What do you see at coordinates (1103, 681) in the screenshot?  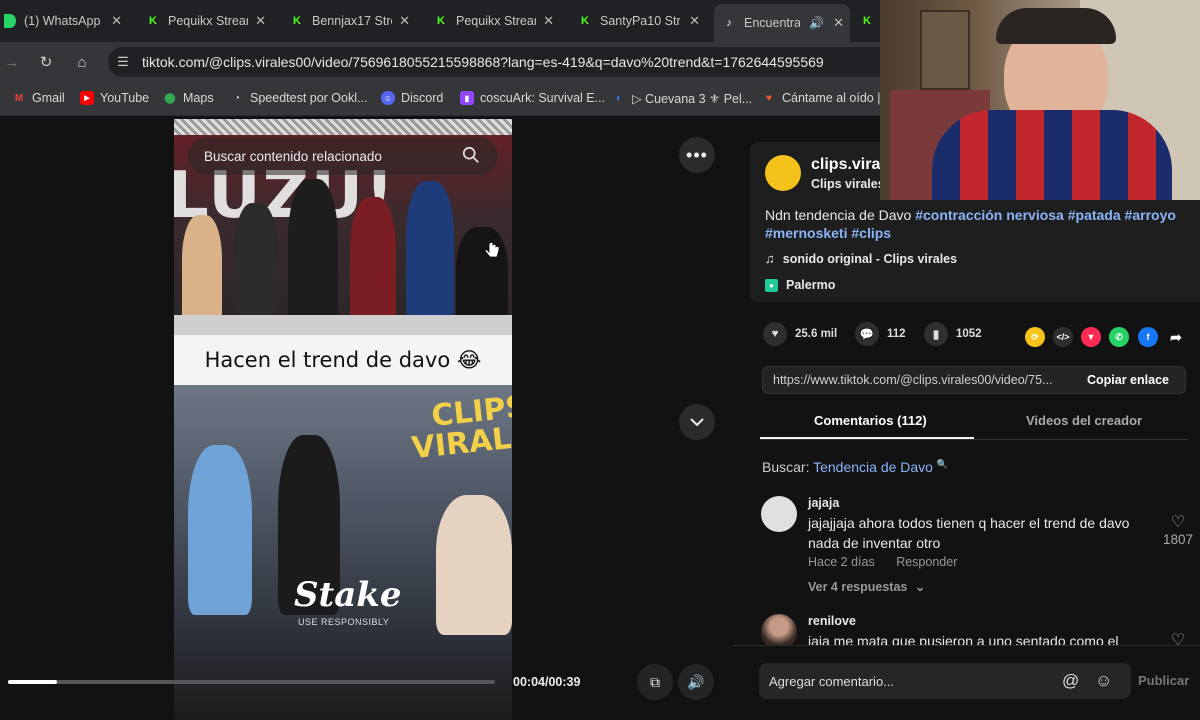 I see `emoji-icon: ☺` at bounding box center [1103, 681].